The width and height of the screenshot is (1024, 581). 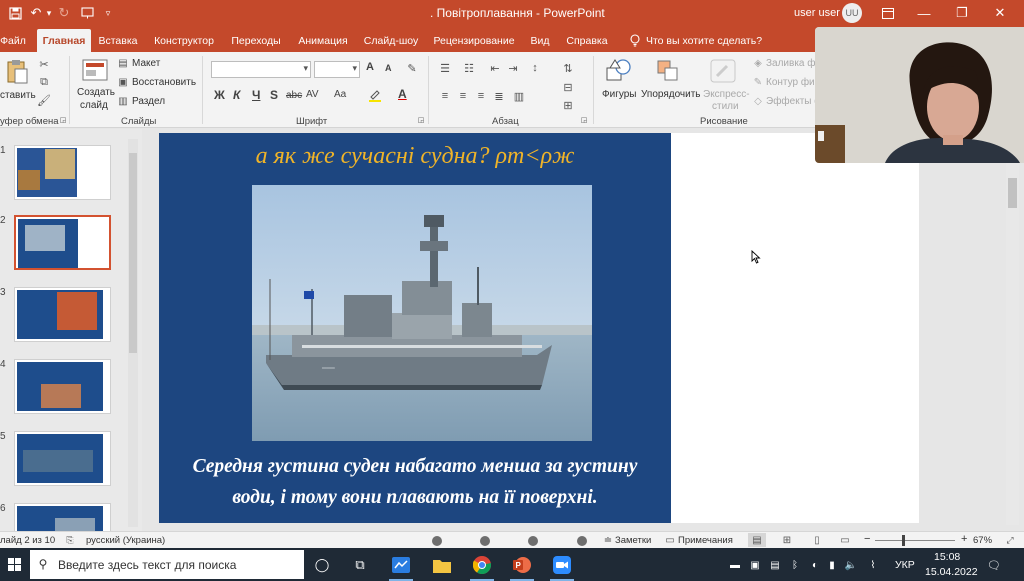 I want to click on italic-button: К, so click(x=236, y=95).